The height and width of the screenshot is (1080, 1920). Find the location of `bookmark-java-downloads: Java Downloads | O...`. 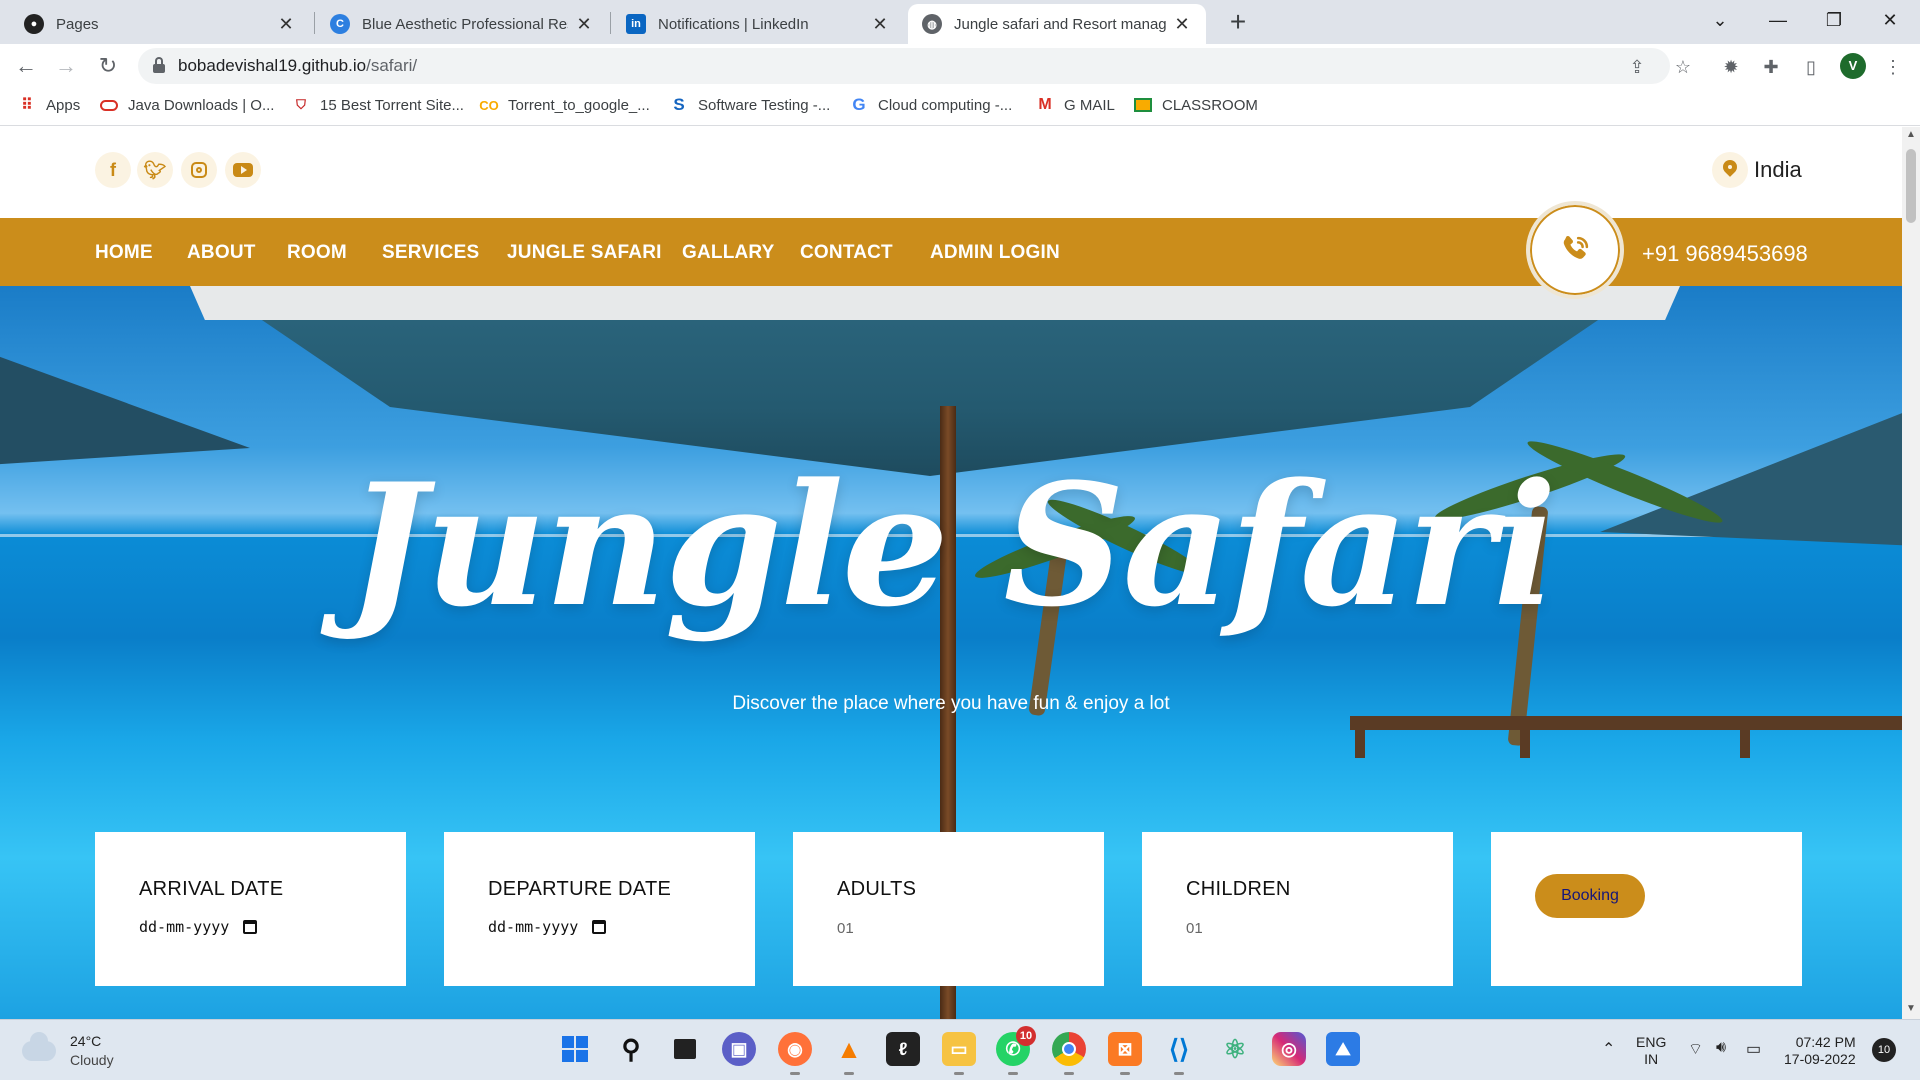

bookmark-java-downloads: Java Downloads | O... is located at coordinates (187, 105).